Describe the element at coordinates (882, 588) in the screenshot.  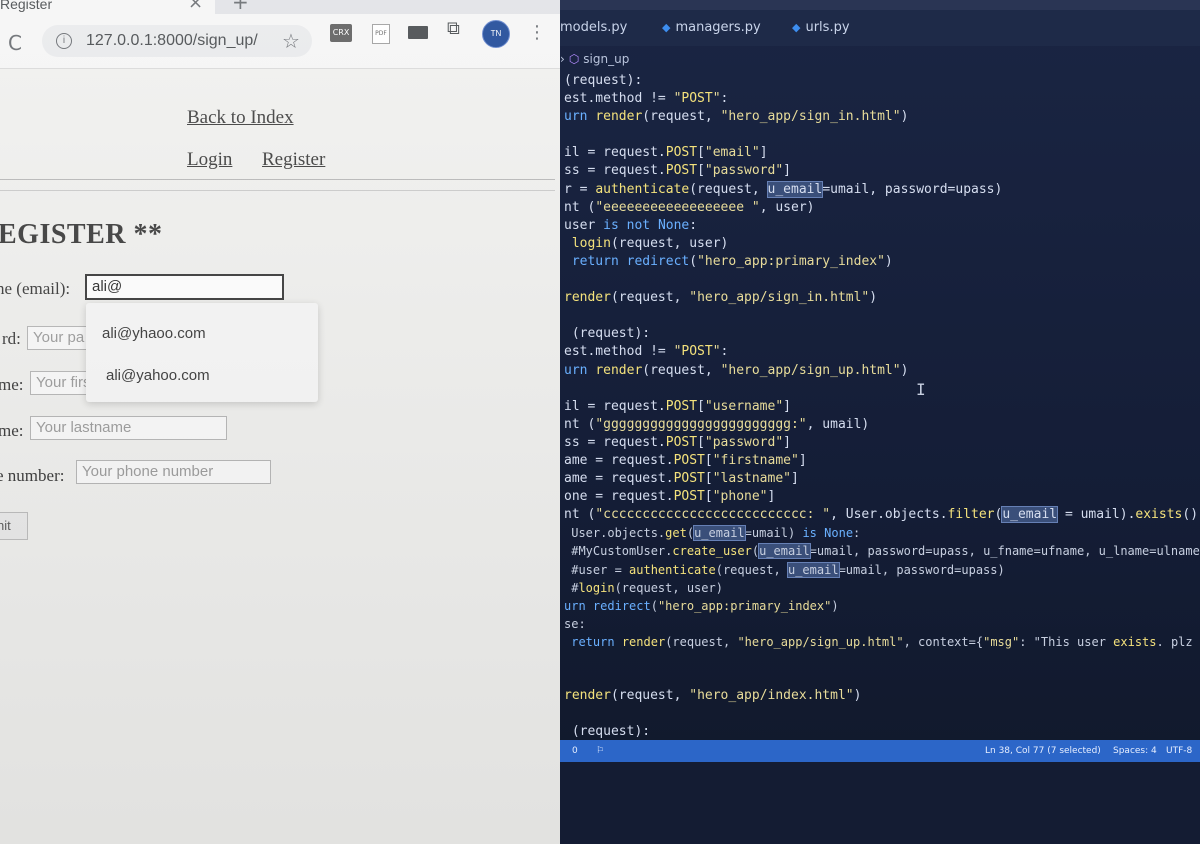
I see `code-line: #login(request, user)` at that location.